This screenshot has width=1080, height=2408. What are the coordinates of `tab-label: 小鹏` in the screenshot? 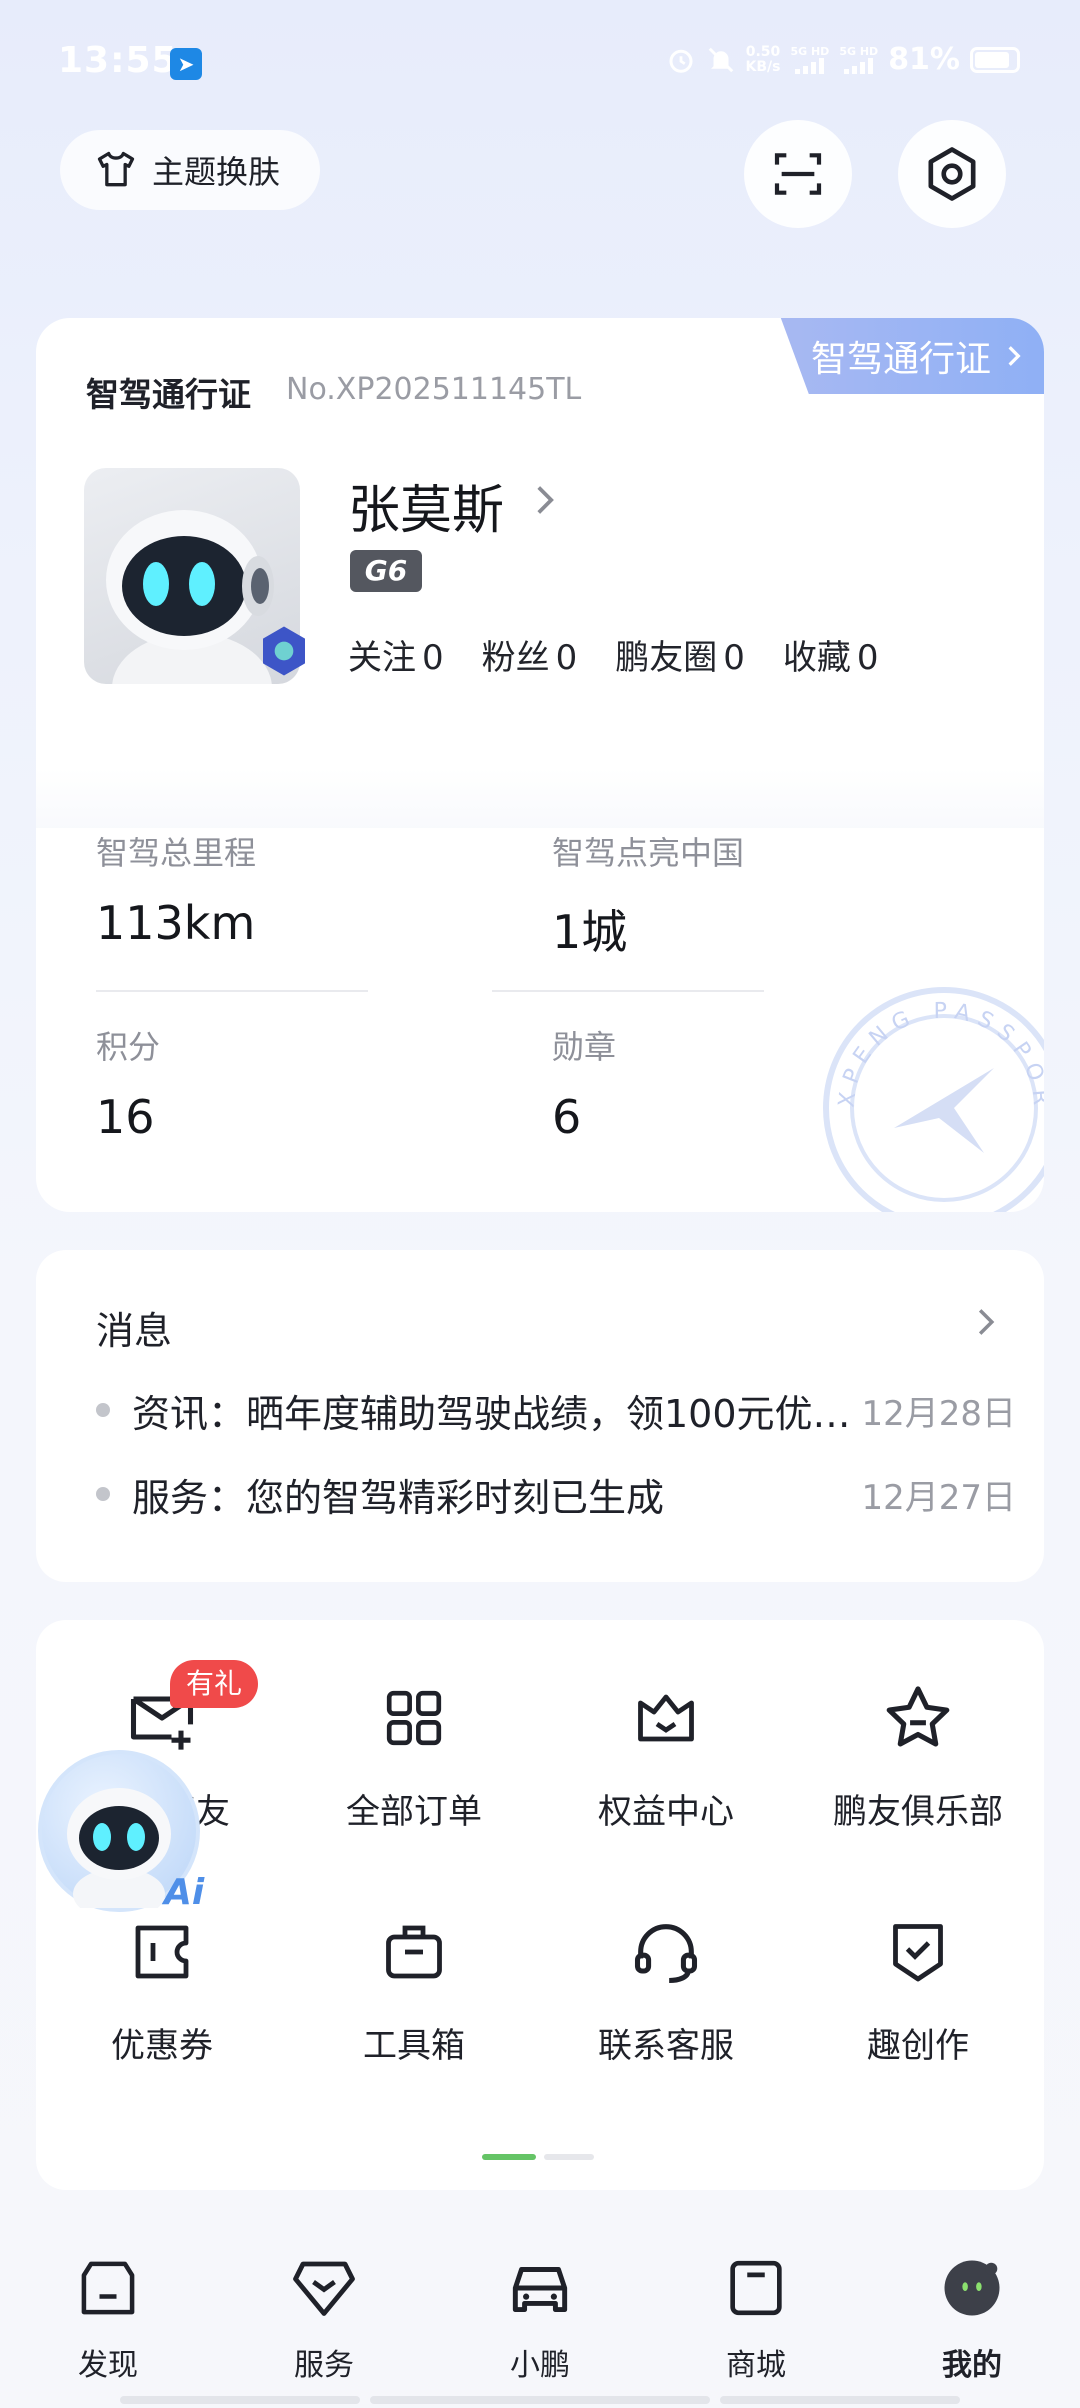 It's located at (540, 2365).